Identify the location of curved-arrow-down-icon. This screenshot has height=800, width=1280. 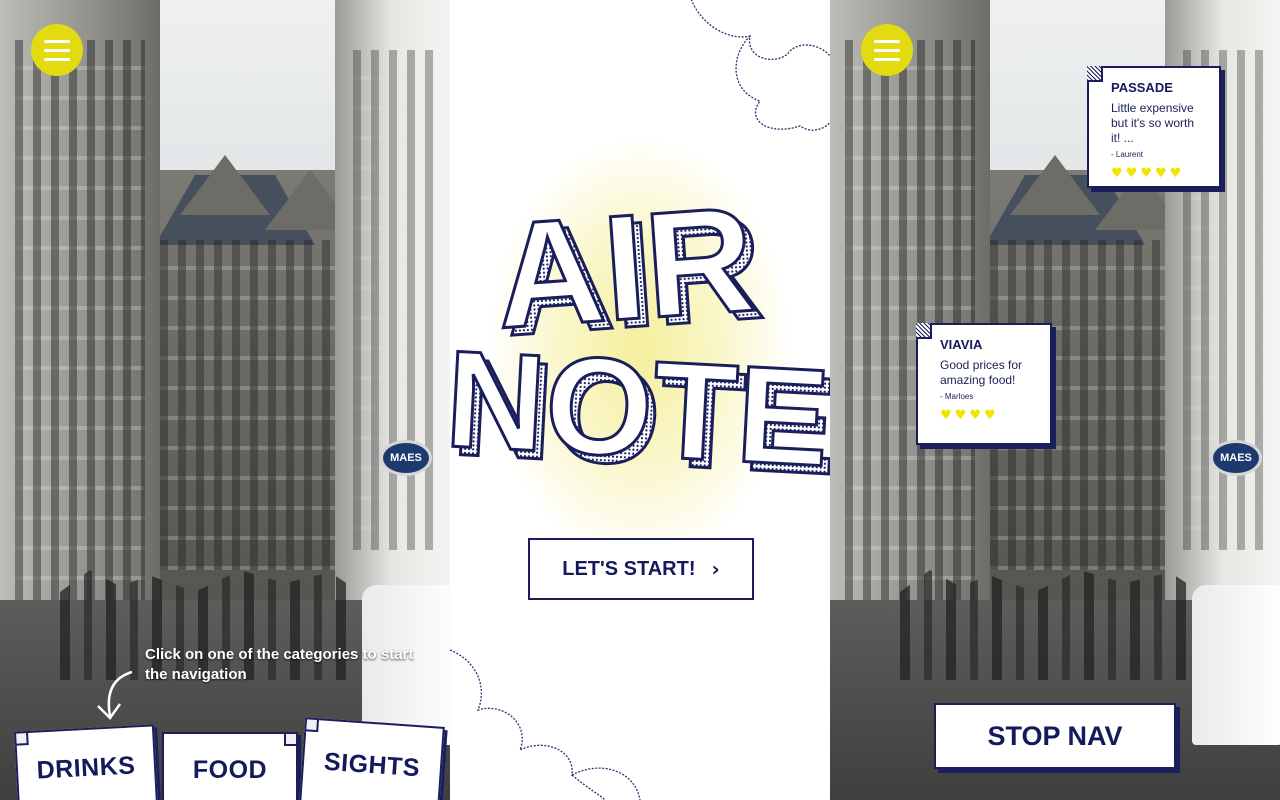
(115, 695).